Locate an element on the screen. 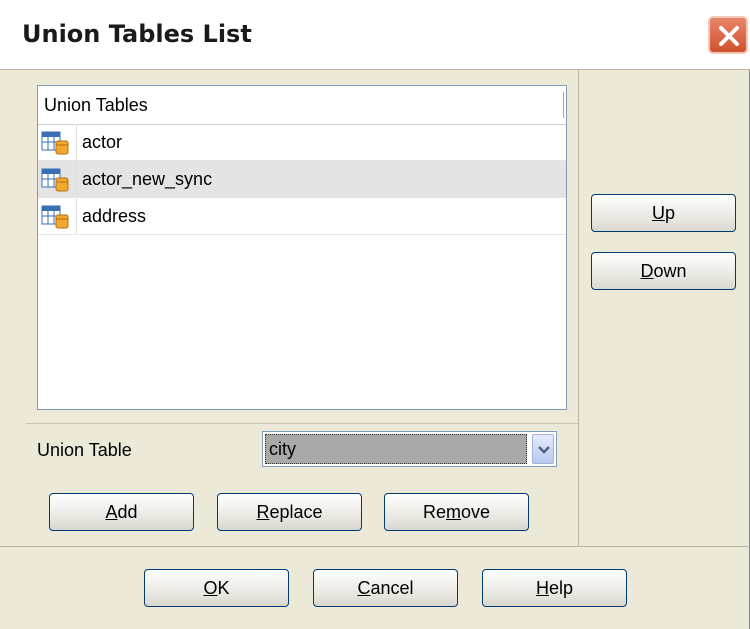 The width and height of the screenshot is (750, 629). help-label-rest: elp is located at coordinates (561, 588).